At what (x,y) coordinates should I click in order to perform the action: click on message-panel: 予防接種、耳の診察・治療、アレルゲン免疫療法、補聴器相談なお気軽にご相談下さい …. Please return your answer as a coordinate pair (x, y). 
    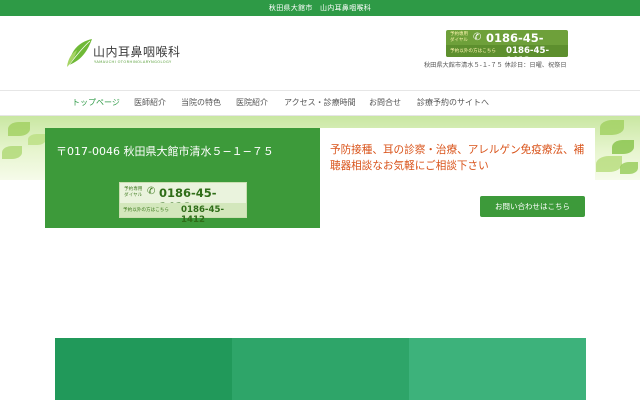
    Looking at the image, I should click on (457, 178).